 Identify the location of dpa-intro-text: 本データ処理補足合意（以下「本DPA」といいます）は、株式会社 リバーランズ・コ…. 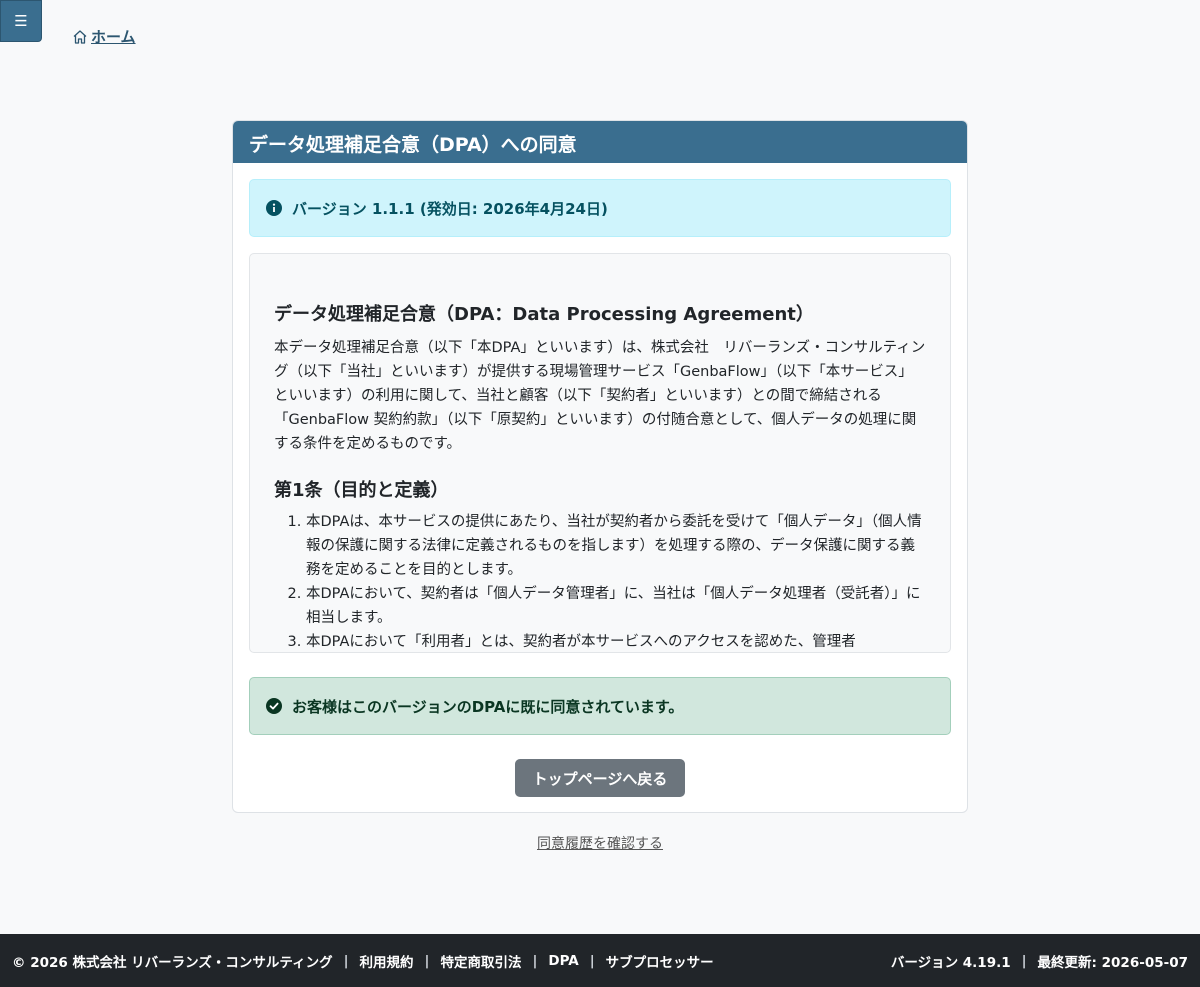
(600, 396).